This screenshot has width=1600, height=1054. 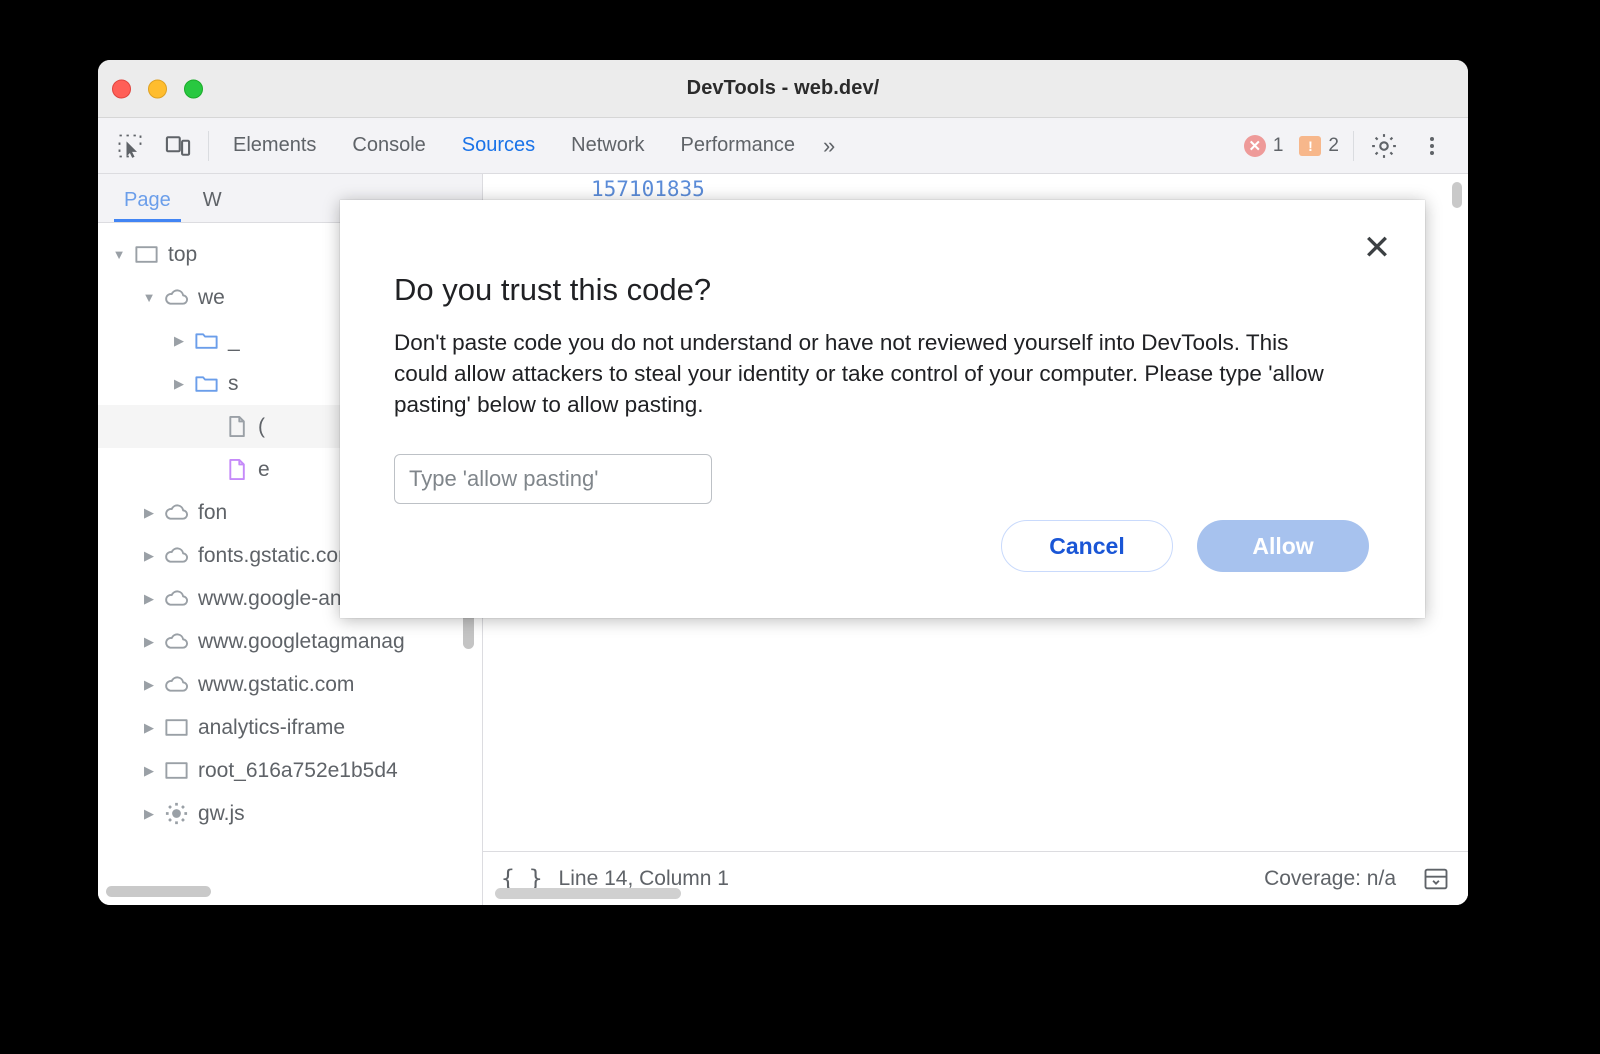 I want to click on tree-item: analytics-iframe, so click(x=290, y=727).